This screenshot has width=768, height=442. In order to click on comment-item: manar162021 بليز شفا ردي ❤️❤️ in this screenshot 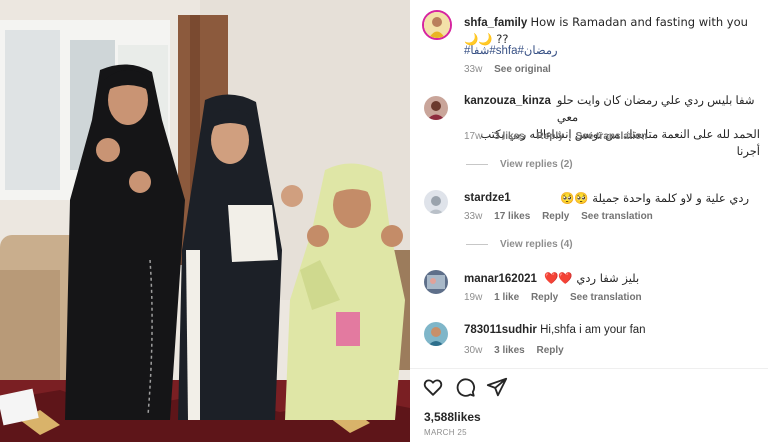, I will do `click(612, 279)`.